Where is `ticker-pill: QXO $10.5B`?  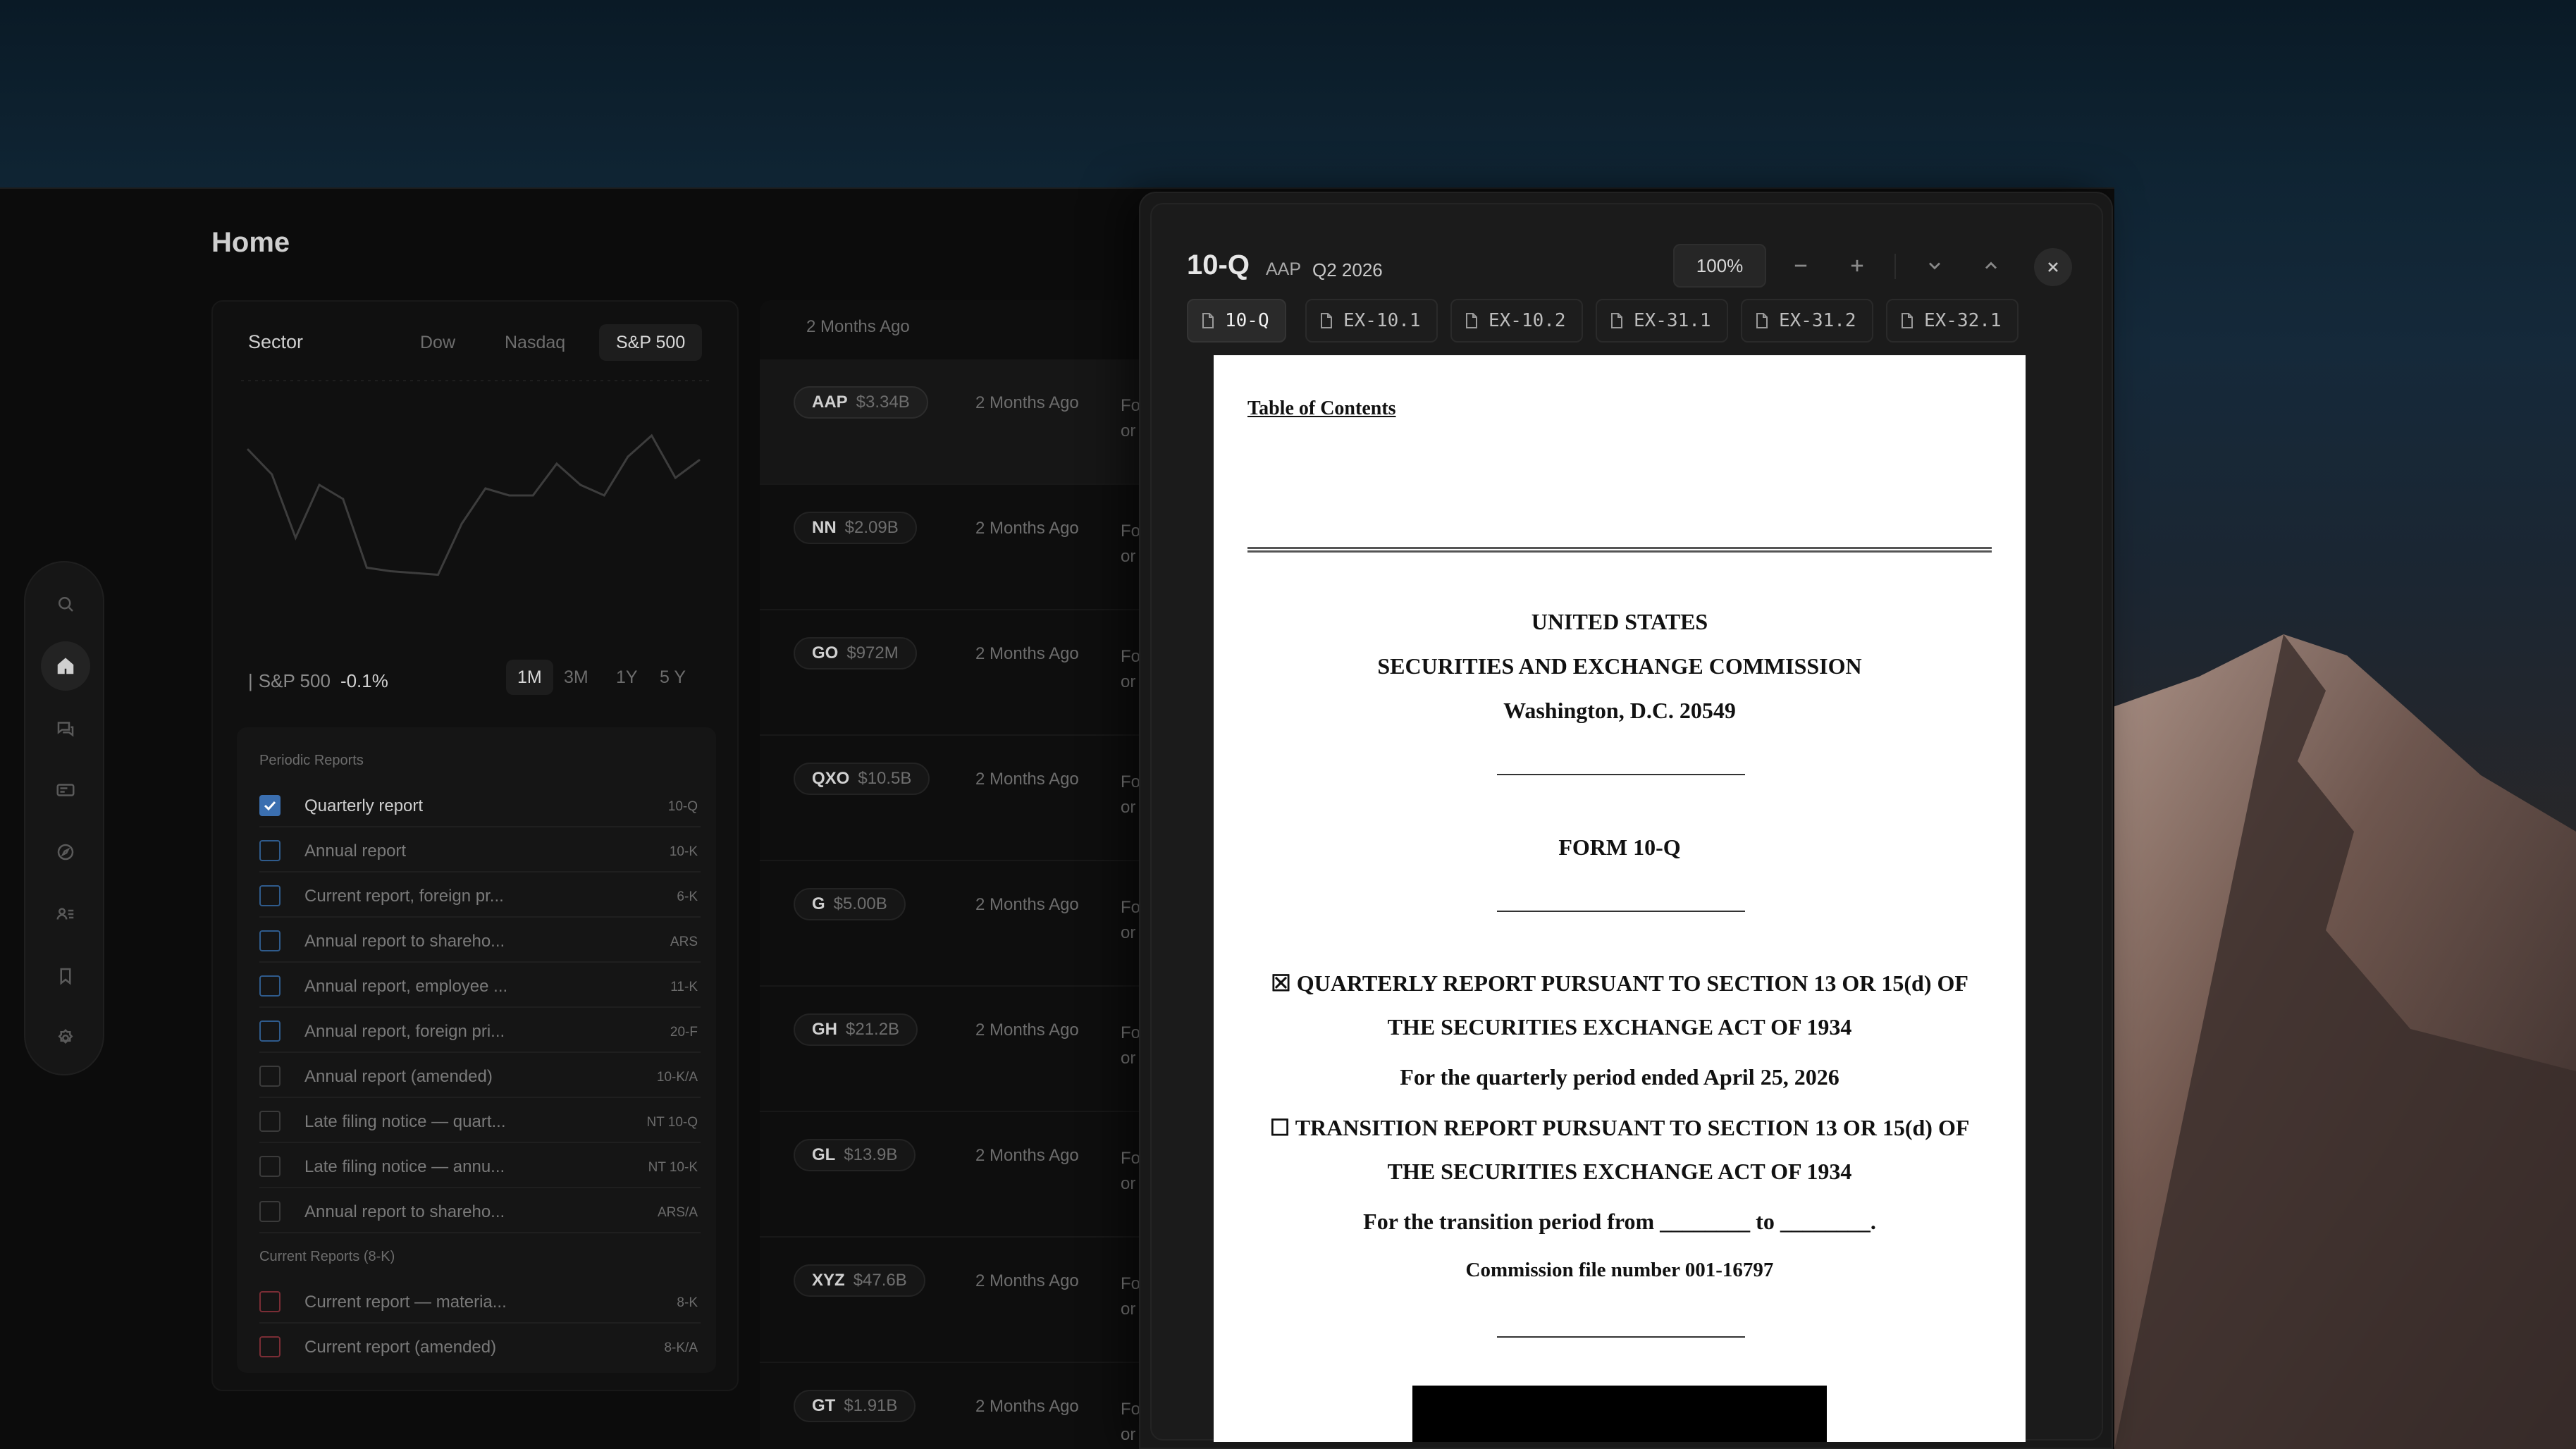 ticker-pill: QXO $10.5B is located at coordinates (862, 779).